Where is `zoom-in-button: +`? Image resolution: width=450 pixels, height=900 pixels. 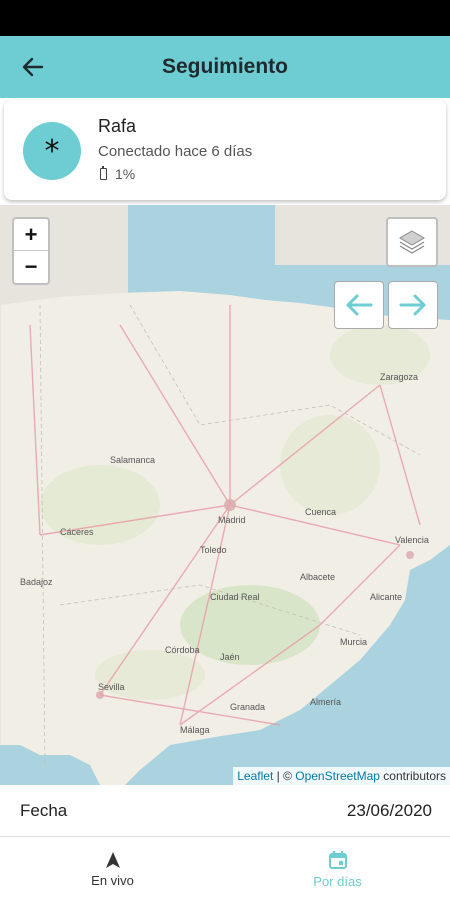 zoom-in-button: + is located at coordinates (31, 235).